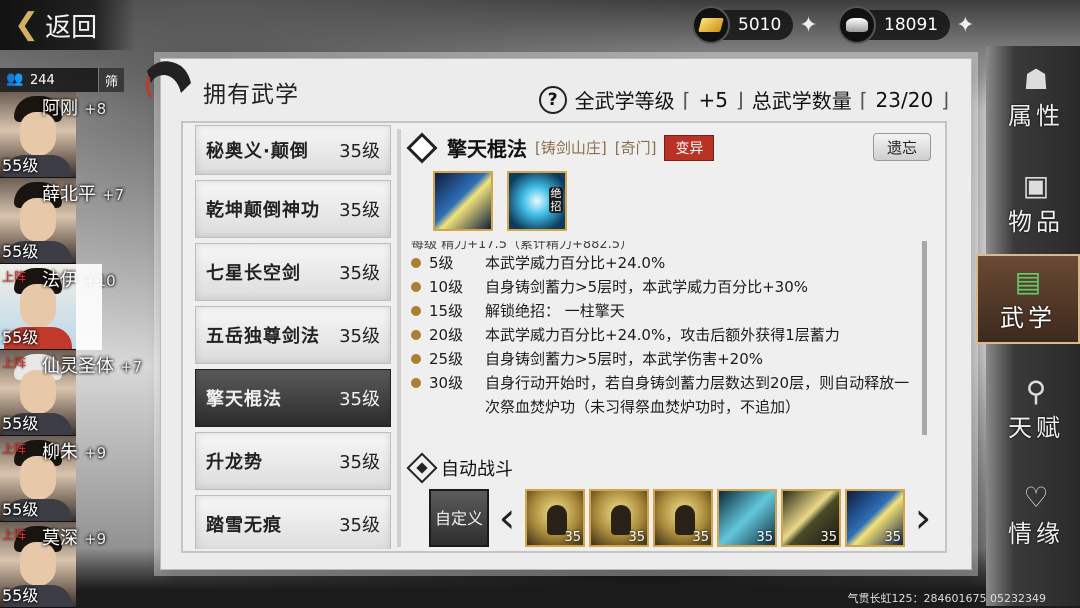 This screenshot has width=1080, height=608. Describe the element at coordinates (446, 359) in the screenshot. I see `effect-level: 25级` at that location.